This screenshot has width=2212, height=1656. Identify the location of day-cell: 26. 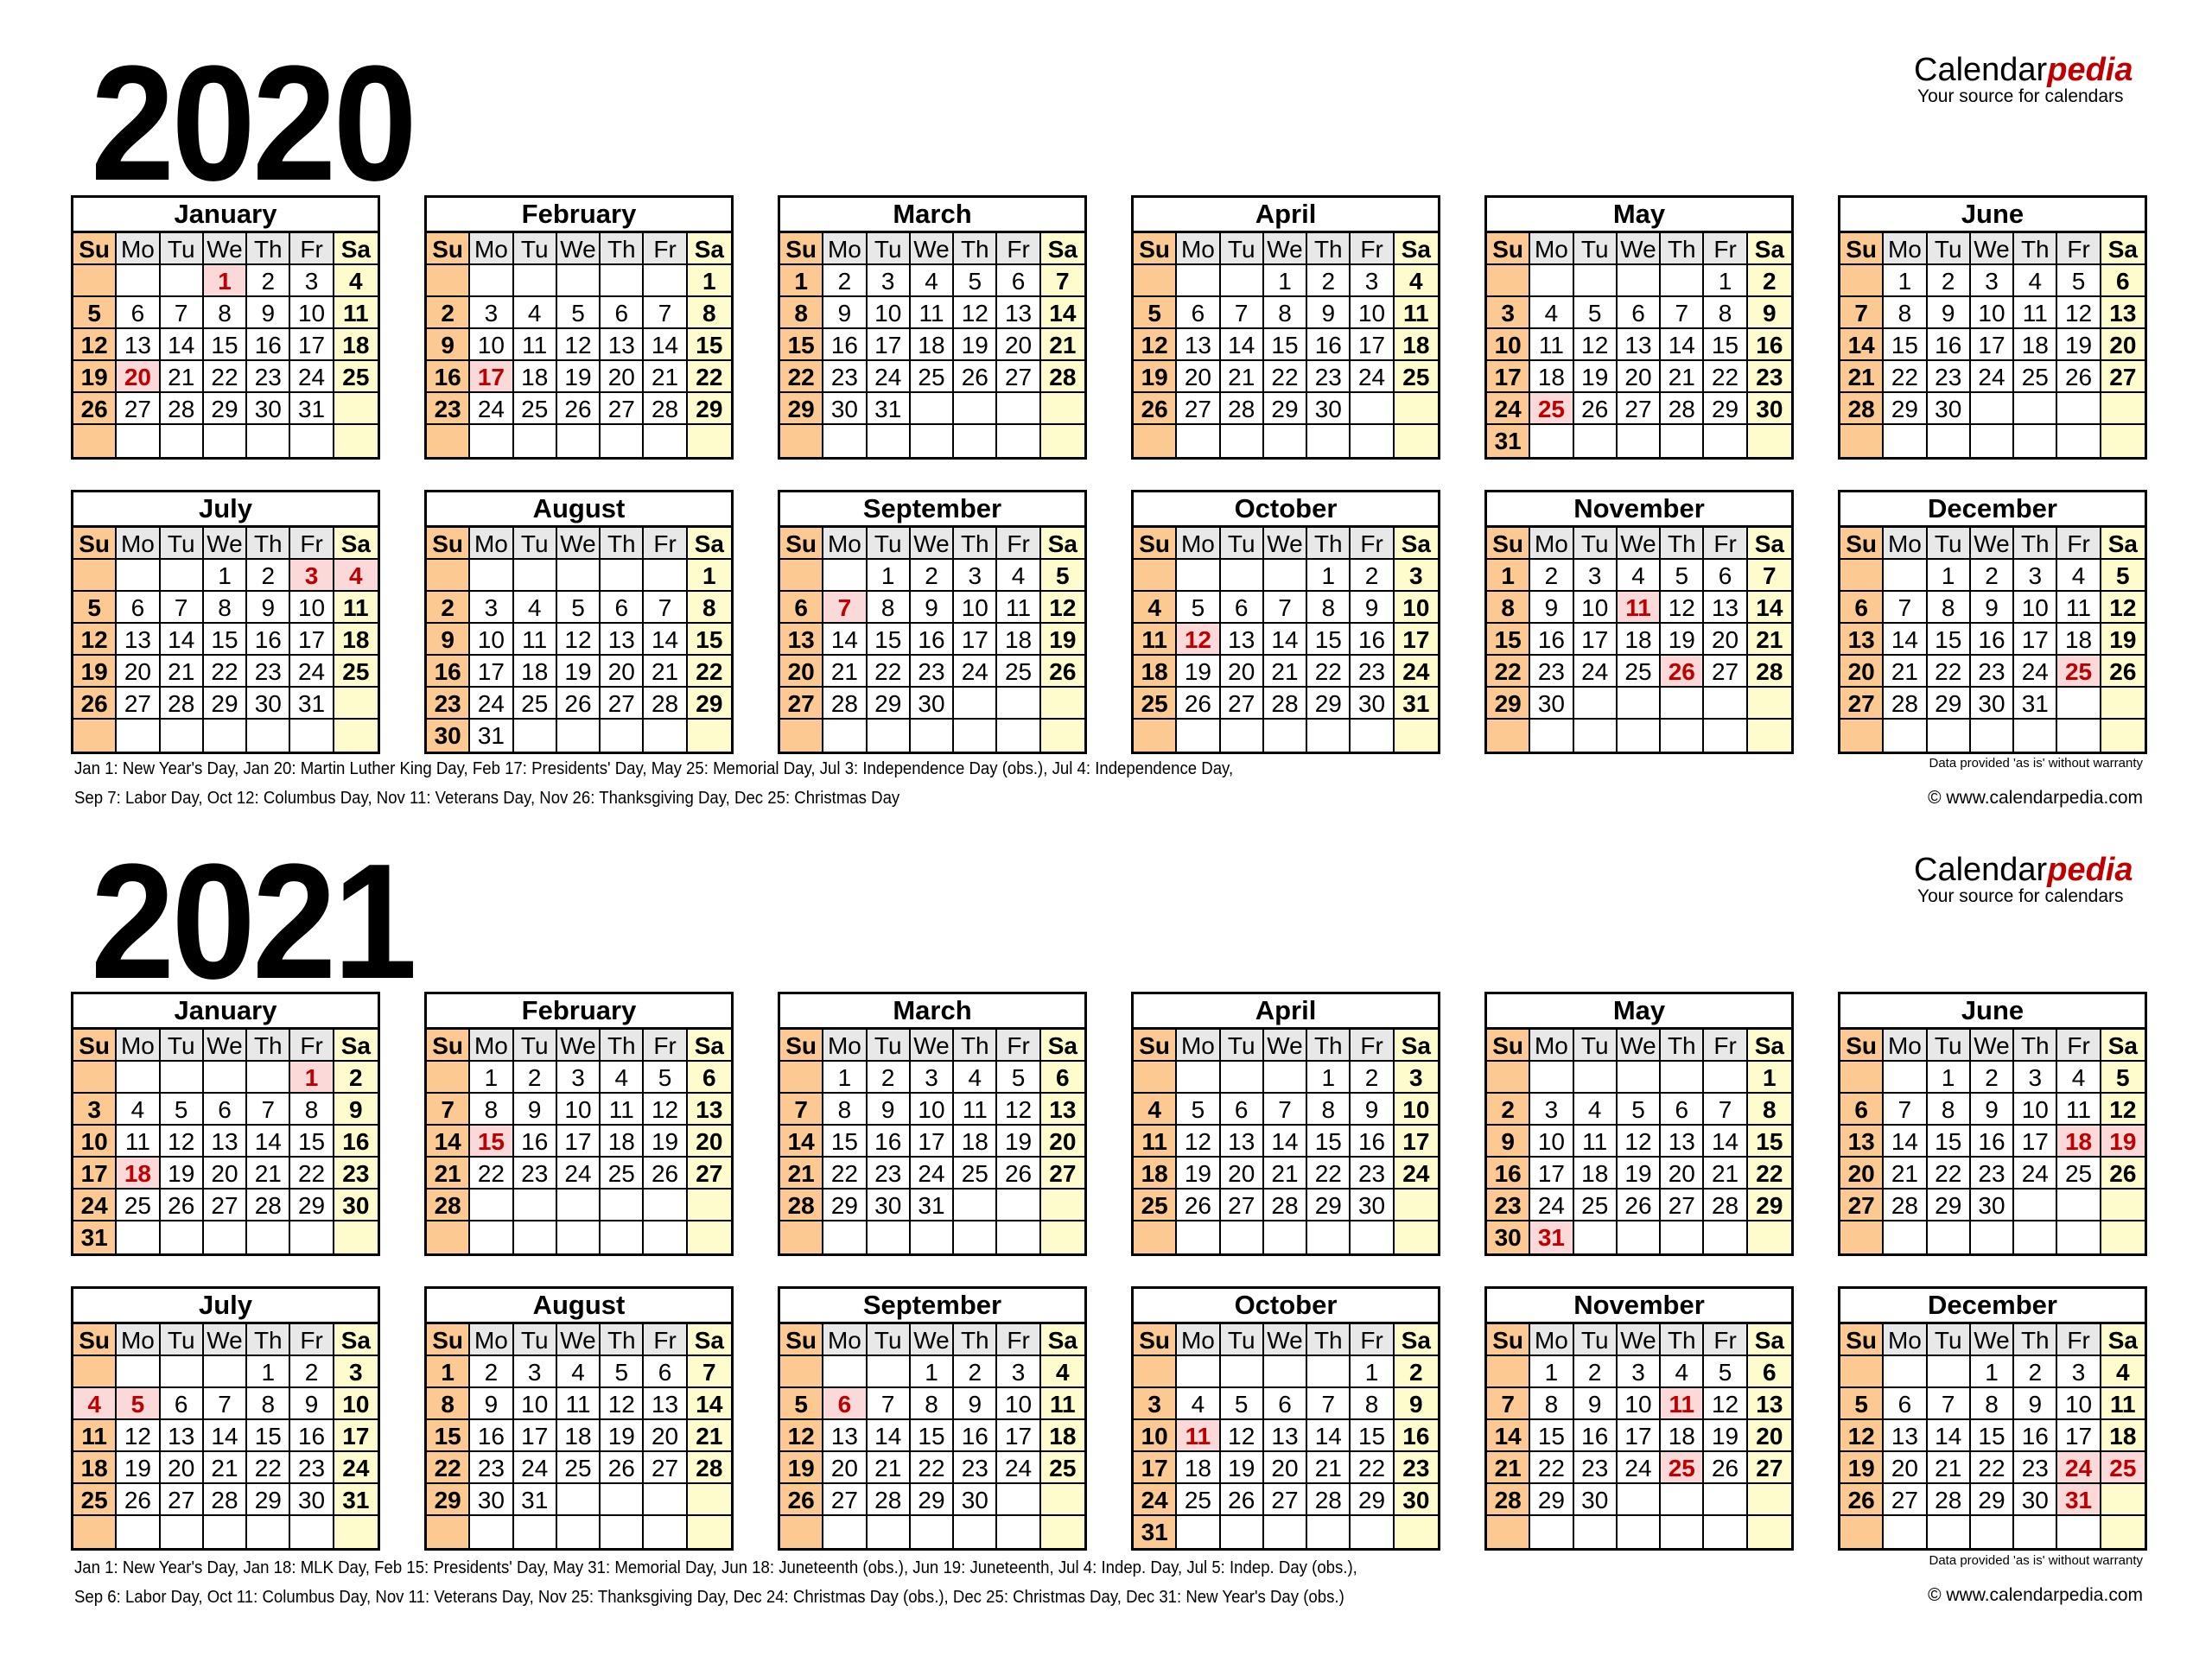
(2079, 377).